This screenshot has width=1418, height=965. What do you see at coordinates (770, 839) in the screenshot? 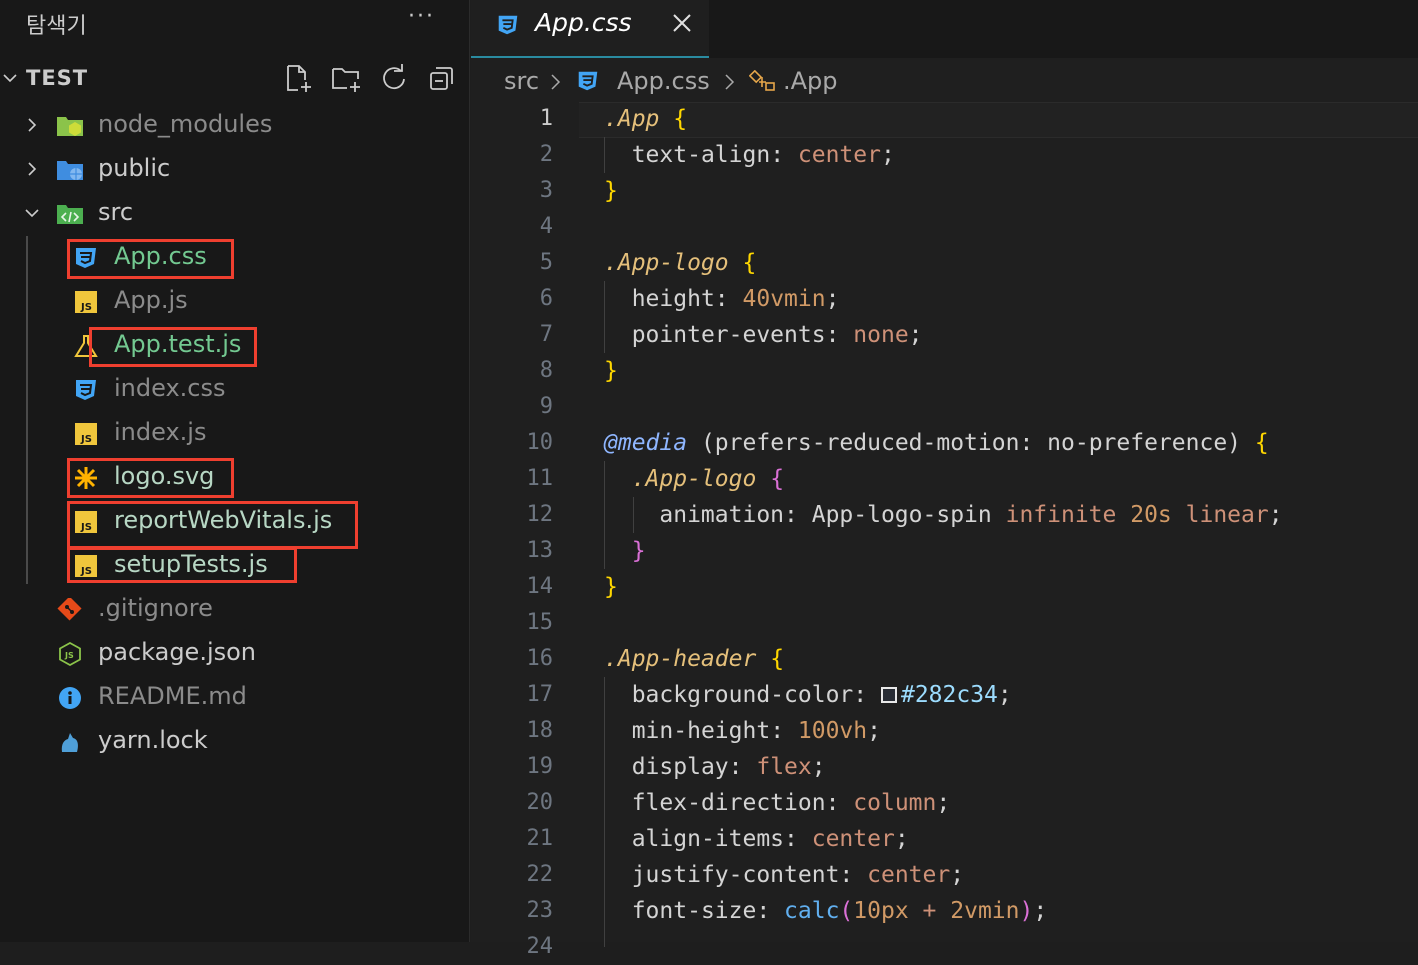
I see `code-line: align-items: center;` at bounding box center [770, 839].